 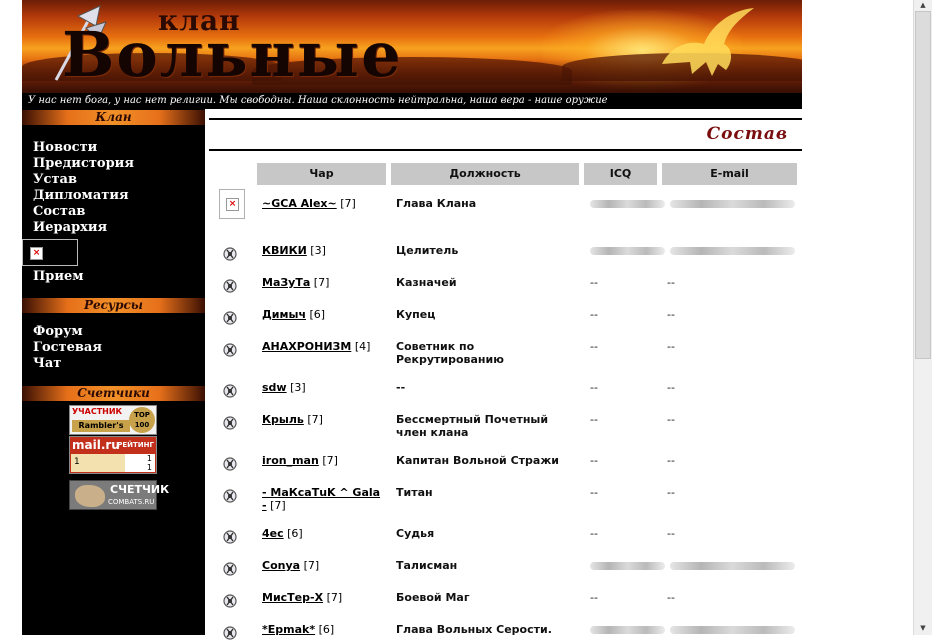 I want to click on member-link: Димыч, so click(x=284, y=314).